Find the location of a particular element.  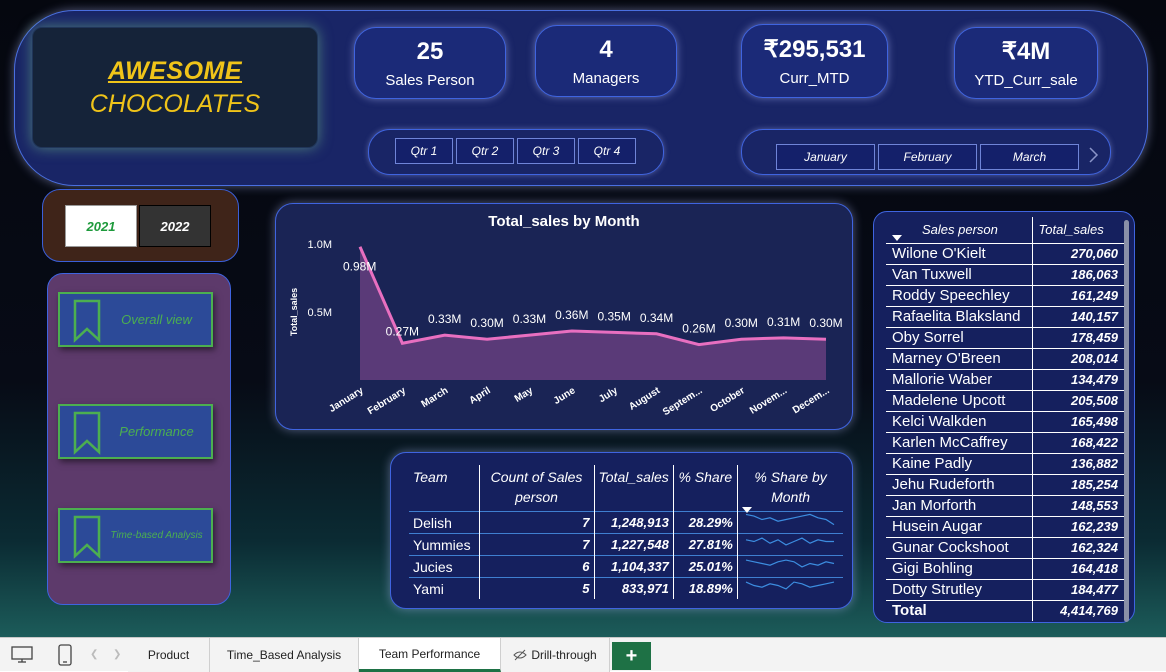

sales-table-row: Kelci Walkden 165,498 is located at coordinates (1005, 421).